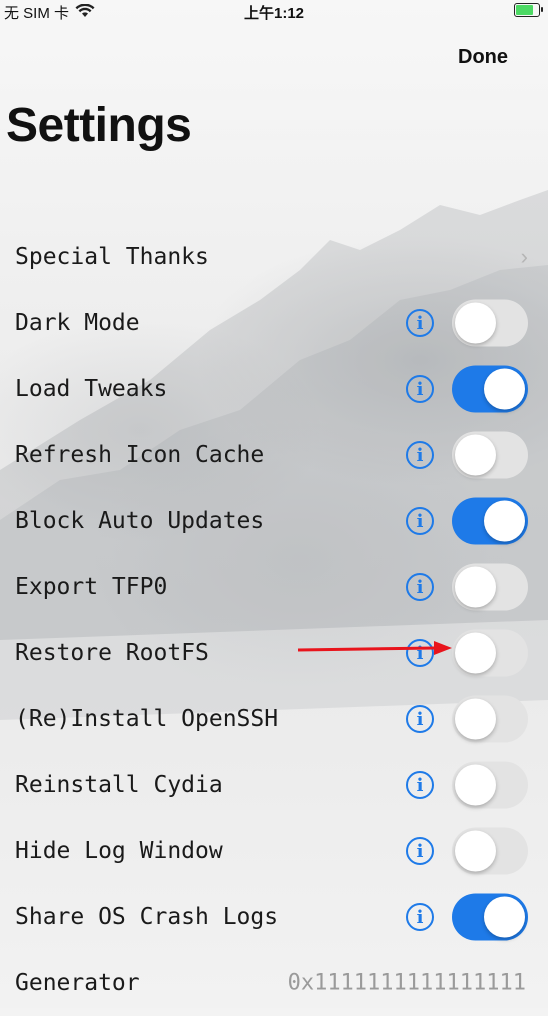 The width and height of the screenshot is (548, 1016). Describe the element at coordinates (374, 648) in the screenshot. I see `annotation-arrow` at that location.